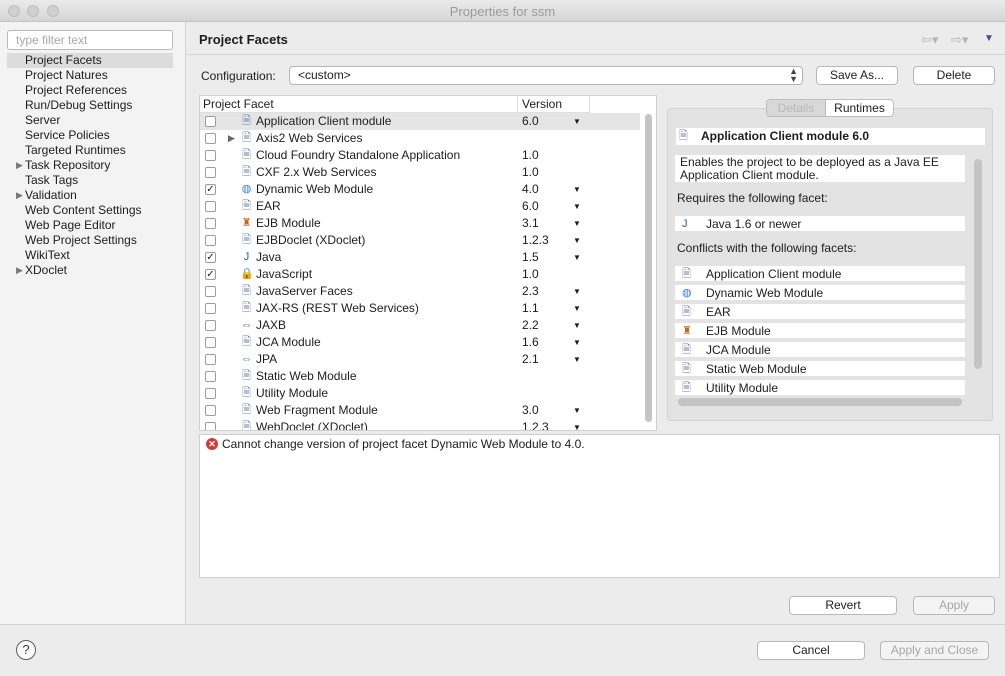 This screenshot has height=676, width=1005. Describe the element at coordinates (843, 605) in the screenshot. I see `revert-button: Revert` at that location.